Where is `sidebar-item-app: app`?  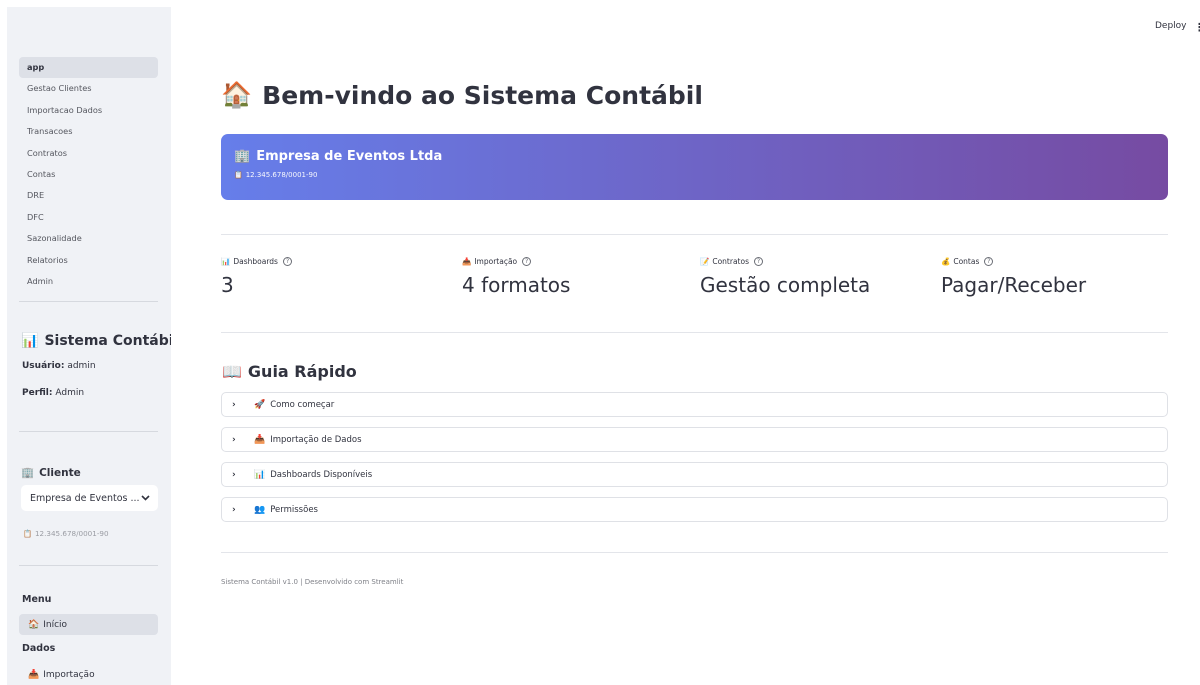
sidebar-item-app: app is located at coordinates (88, 68).